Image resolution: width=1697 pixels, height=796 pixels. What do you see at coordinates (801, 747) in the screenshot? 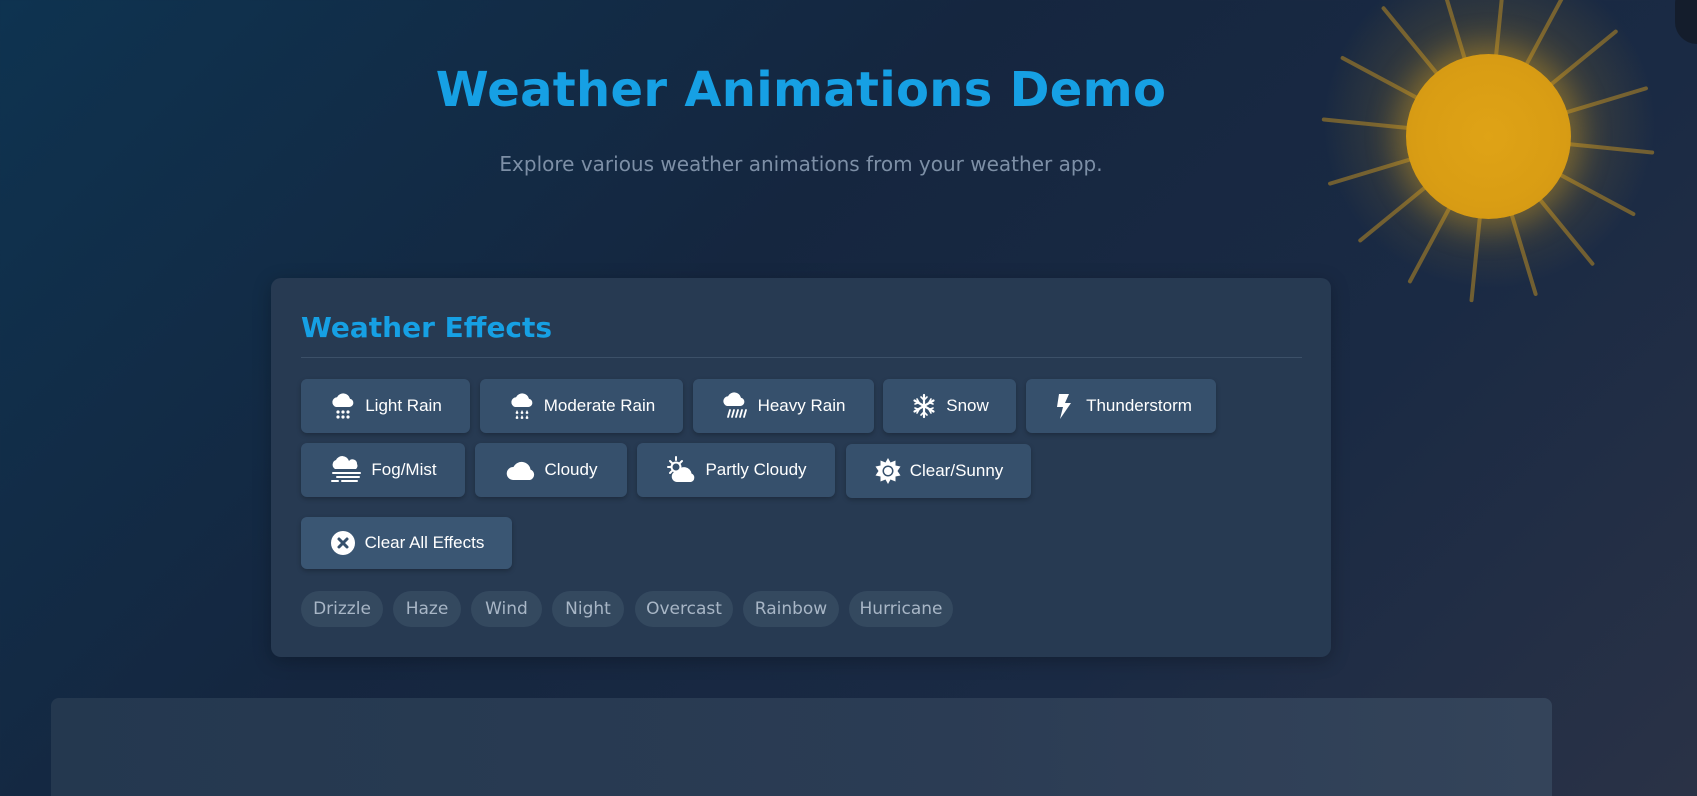
I see `animation-preview-panel` at bounding box center [801, 747].